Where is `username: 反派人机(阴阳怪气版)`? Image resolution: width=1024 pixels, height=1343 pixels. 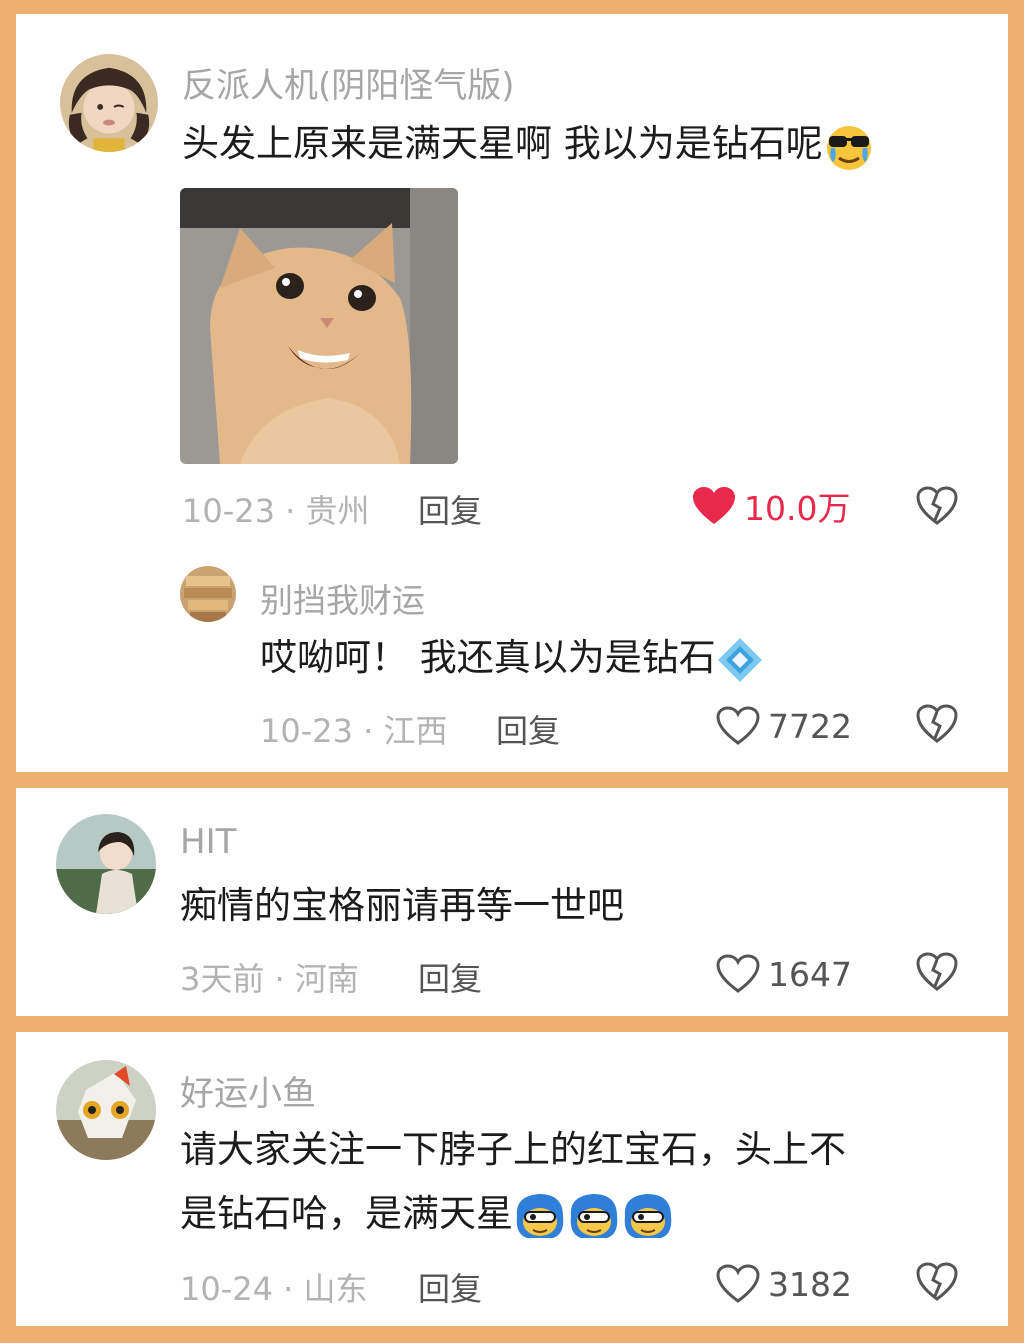
username: 反派人机(阴阳怪气版) is located at coordinates (348, 82).